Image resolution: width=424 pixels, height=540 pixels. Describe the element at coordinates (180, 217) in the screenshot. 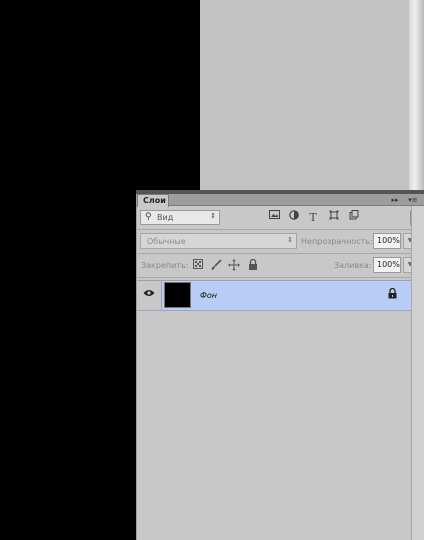

I see `layer-filter-select: ⚲ Вид ⇕` at that location.